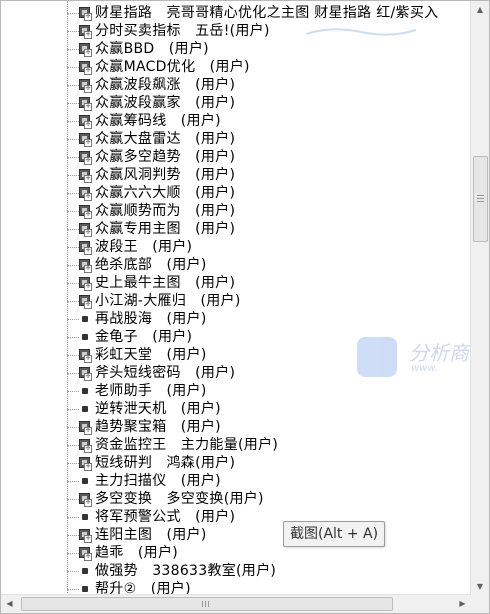 This screenshot has width=490, height=614. Describe the element at coordinates (9, 604) in the screenshot. I see `scroll-left-arrow-icon: ◀` at that location.